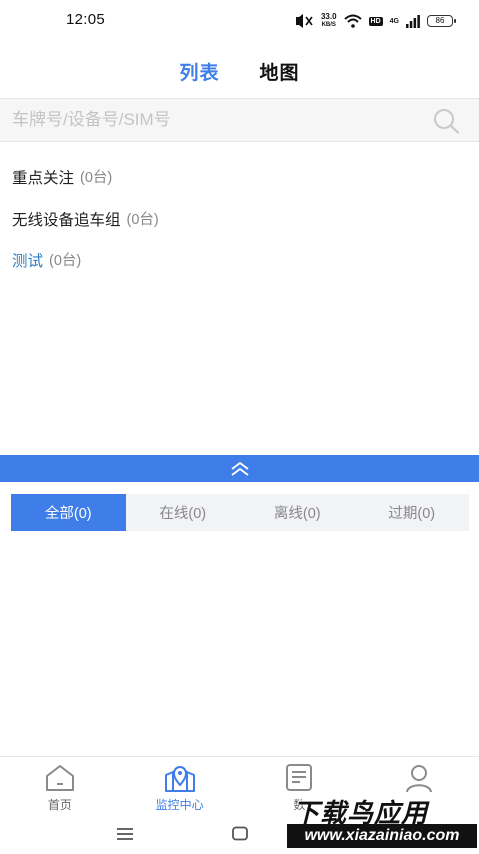  What do you see at coordinates (352, 21) in the screenshot?
I see `wifi-icon` at bounding box center [352, 21].